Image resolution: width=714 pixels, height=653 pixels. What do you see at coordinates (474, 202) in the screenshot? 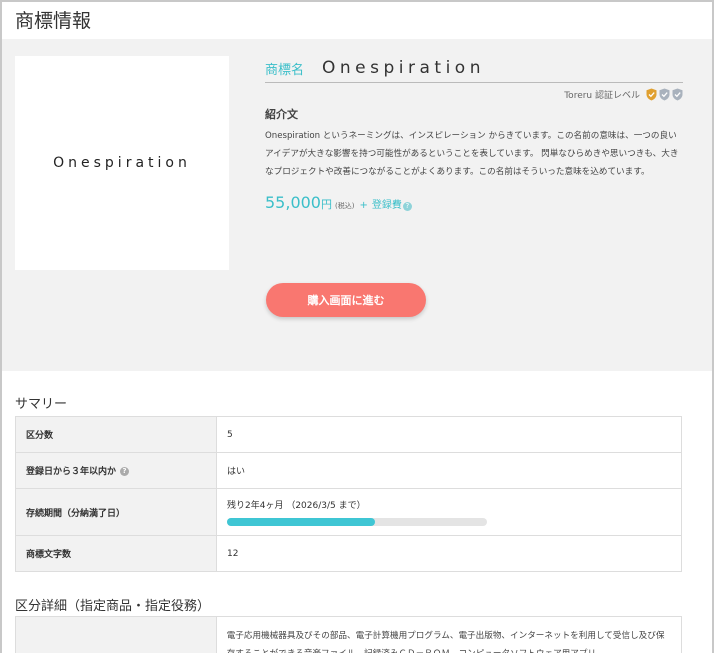
I see `price: 55,000 円 (税込) + 登録費 ?` at bounding box center [474, 202].